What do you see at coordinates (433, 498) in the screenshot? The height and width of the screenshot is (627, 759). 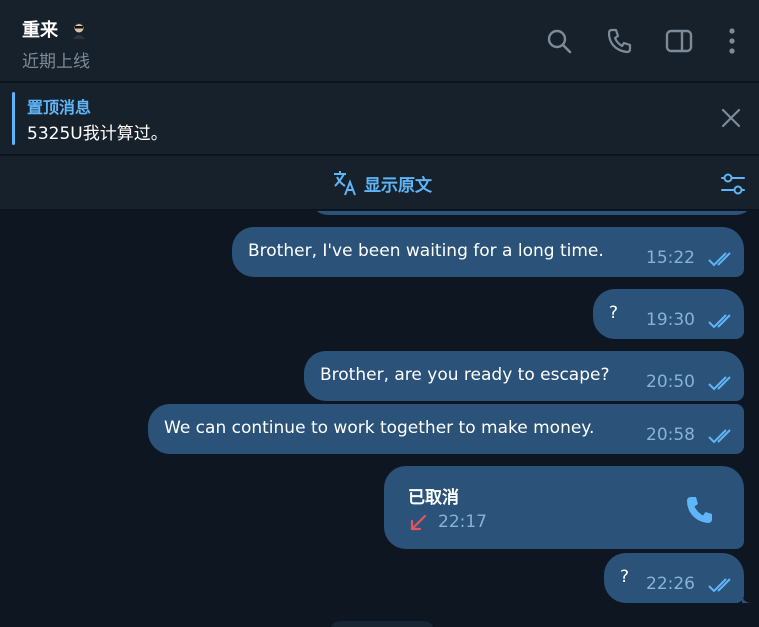 I see `call-status-title: 已取消` at bounding box center [433, 498].